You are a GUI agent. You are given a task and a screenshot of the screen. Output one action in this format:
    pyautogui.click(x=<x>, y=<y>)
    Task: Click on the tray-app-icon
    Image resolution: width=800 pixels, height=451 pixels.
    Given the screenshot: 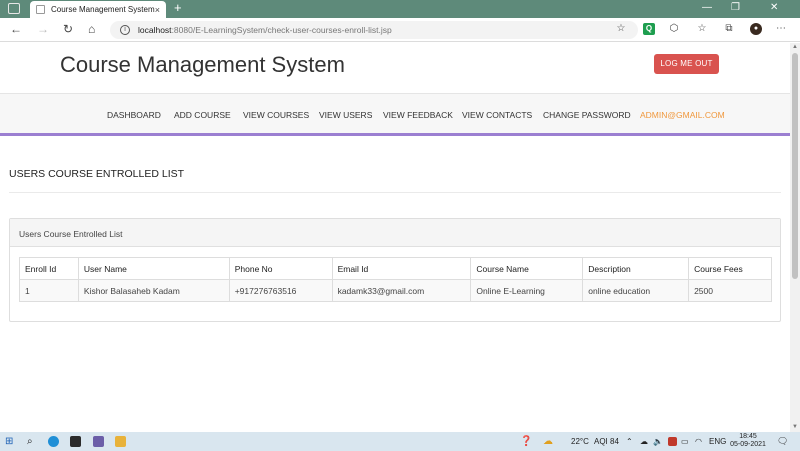 What is the action you would take?
    pyautogui.click(x=672, y=441)
    